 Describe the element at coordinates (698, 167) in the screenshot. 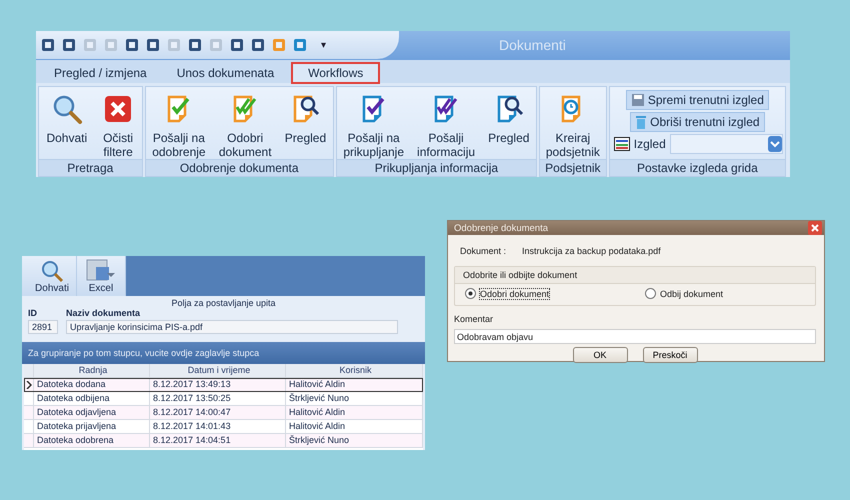

I see `group-label: Postavke izgleda grida` at that location.